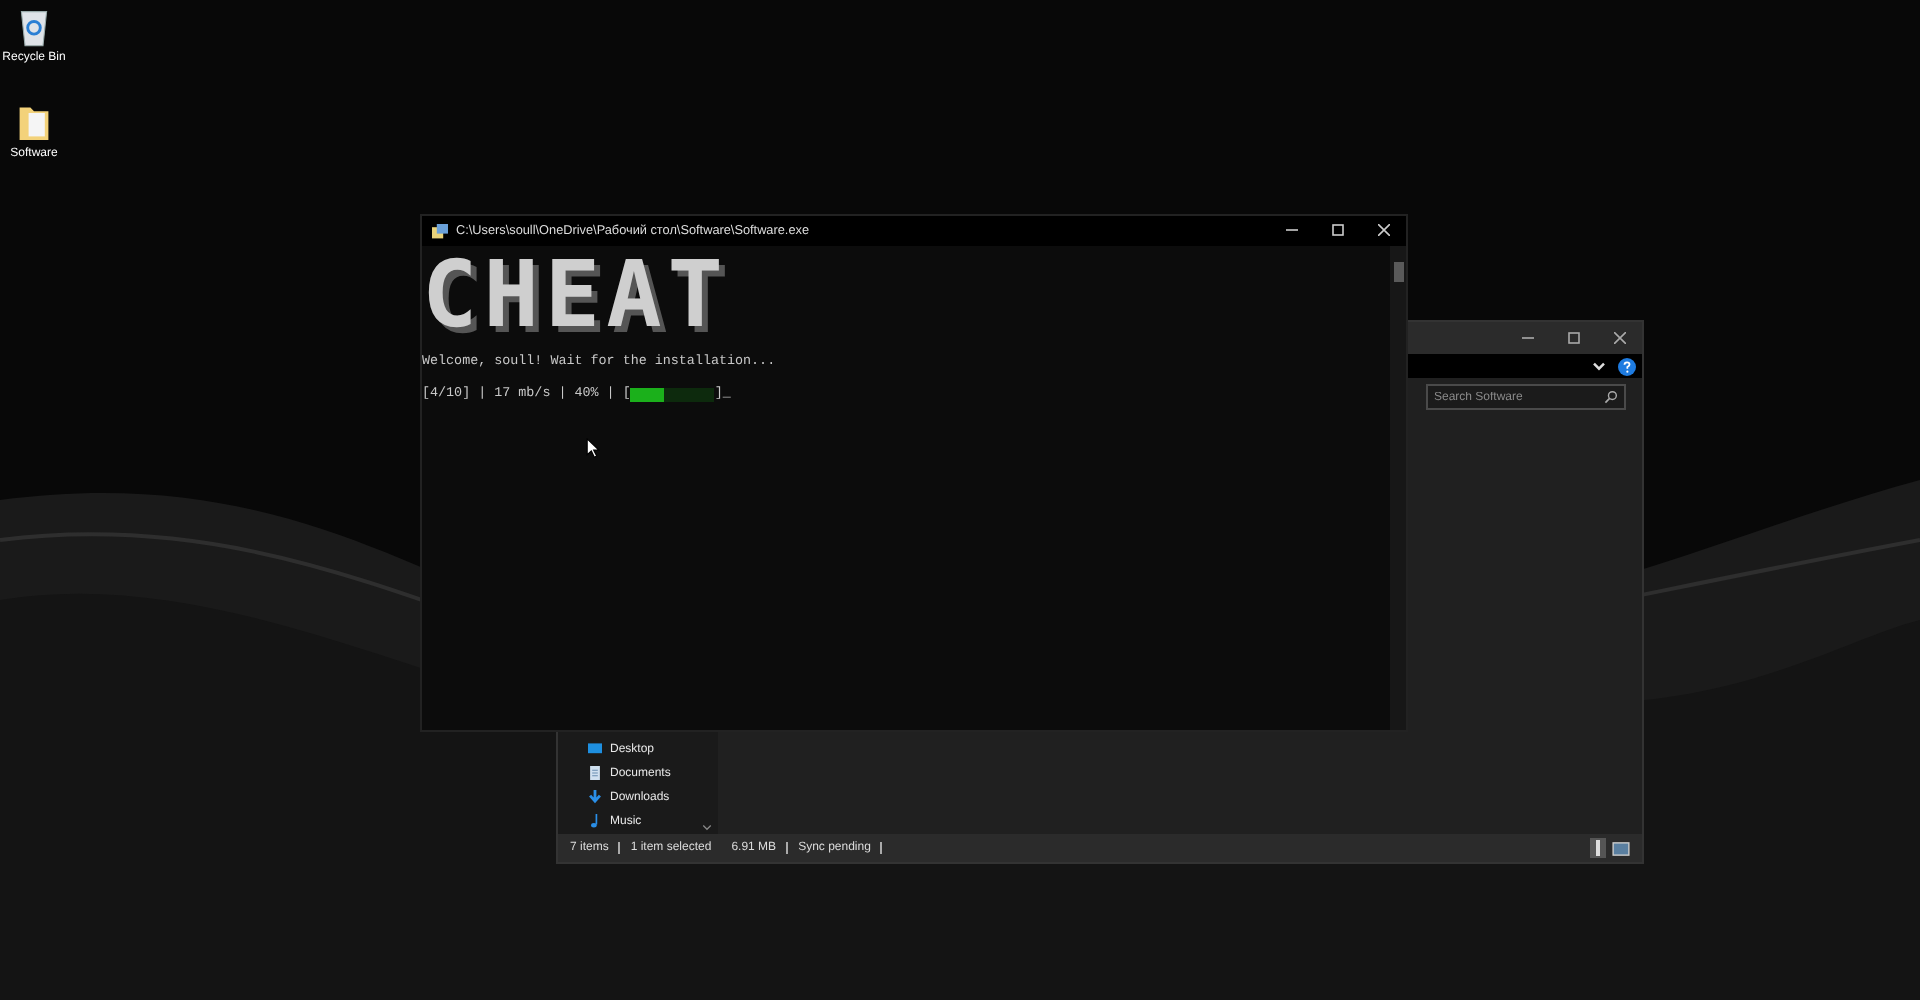  Describe the element at coordinates (1627, 366) in the screenshot. I see `help-icon` at that location.